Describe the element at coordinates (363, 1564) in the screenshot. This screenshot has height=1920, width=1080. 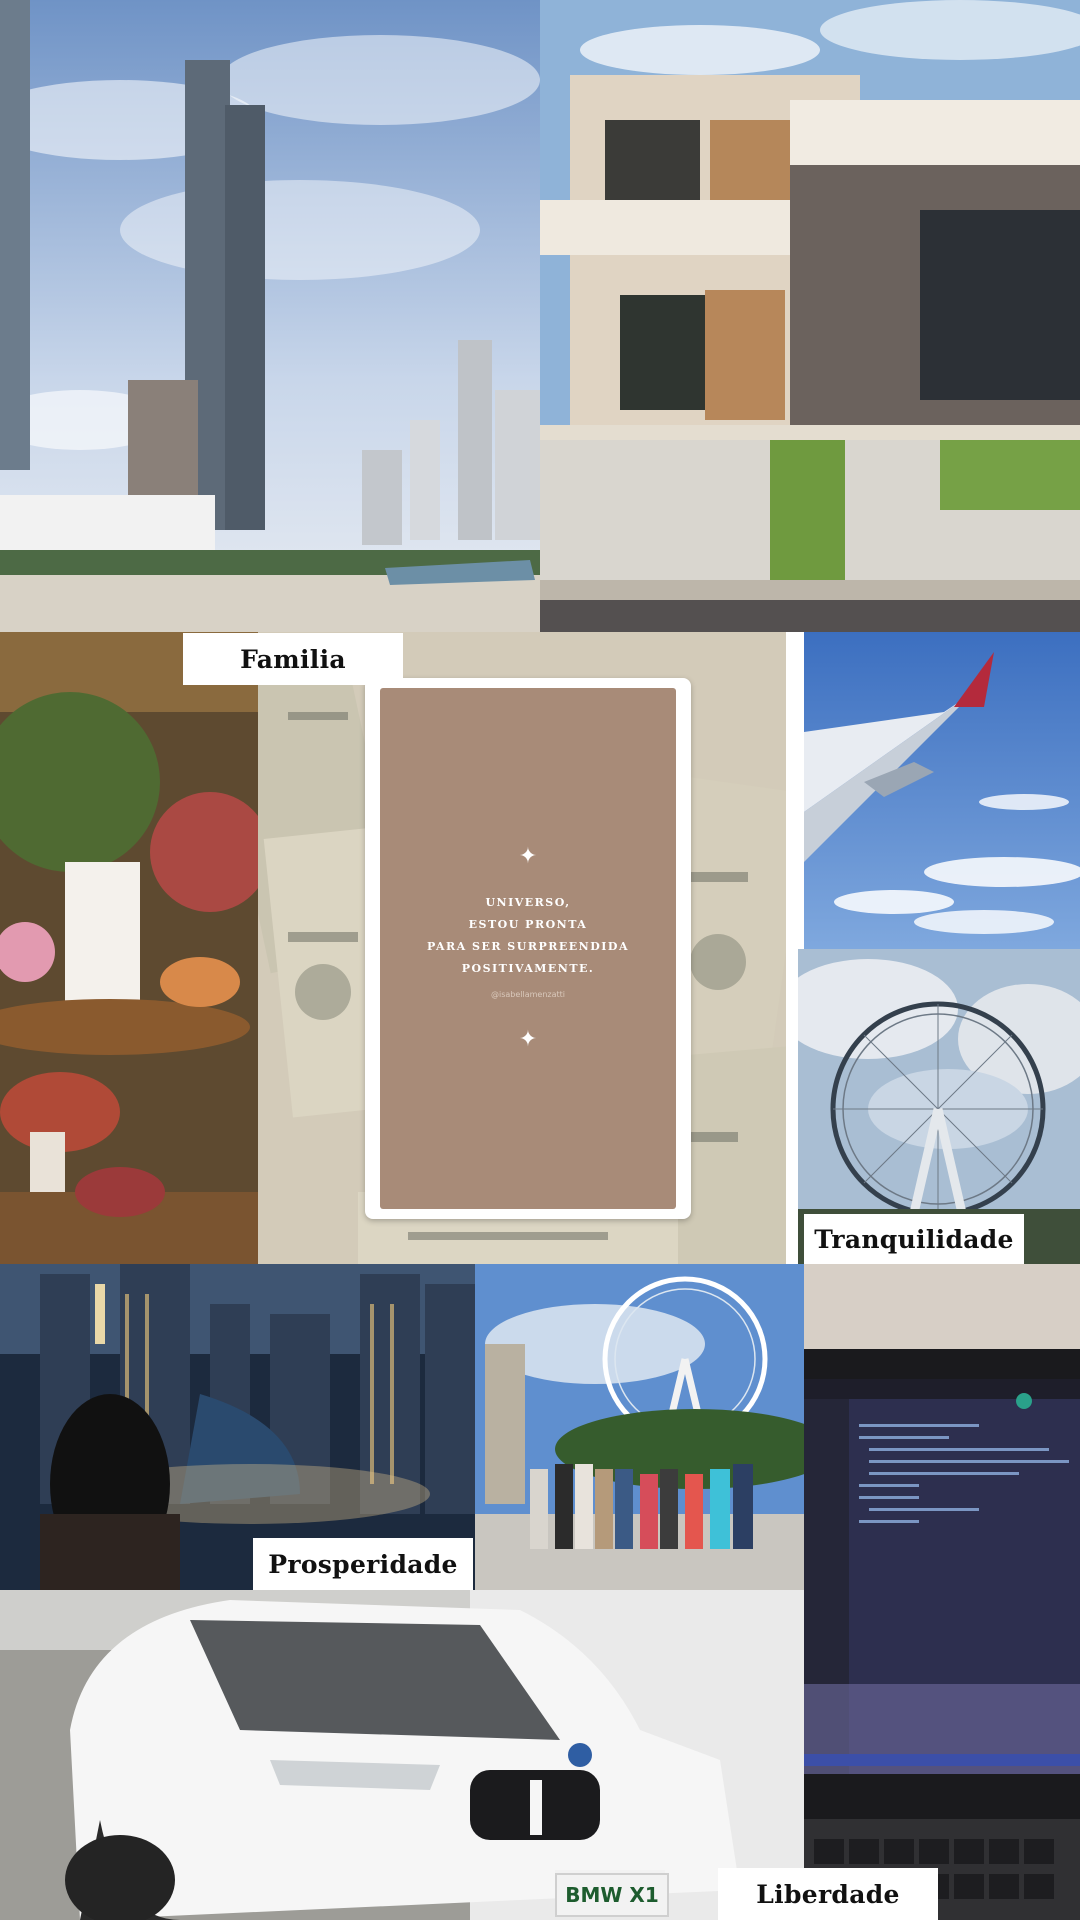
I see `label-prosperidade: Prosperidade` at that location.